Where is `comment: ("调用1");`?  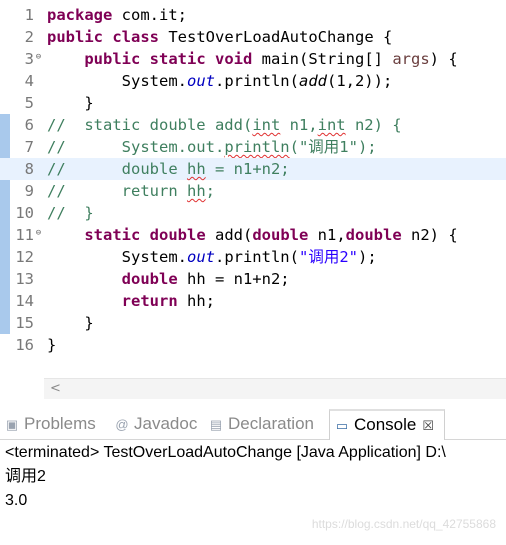 comment: ("调用1"); is located at coordinates (333, 147).